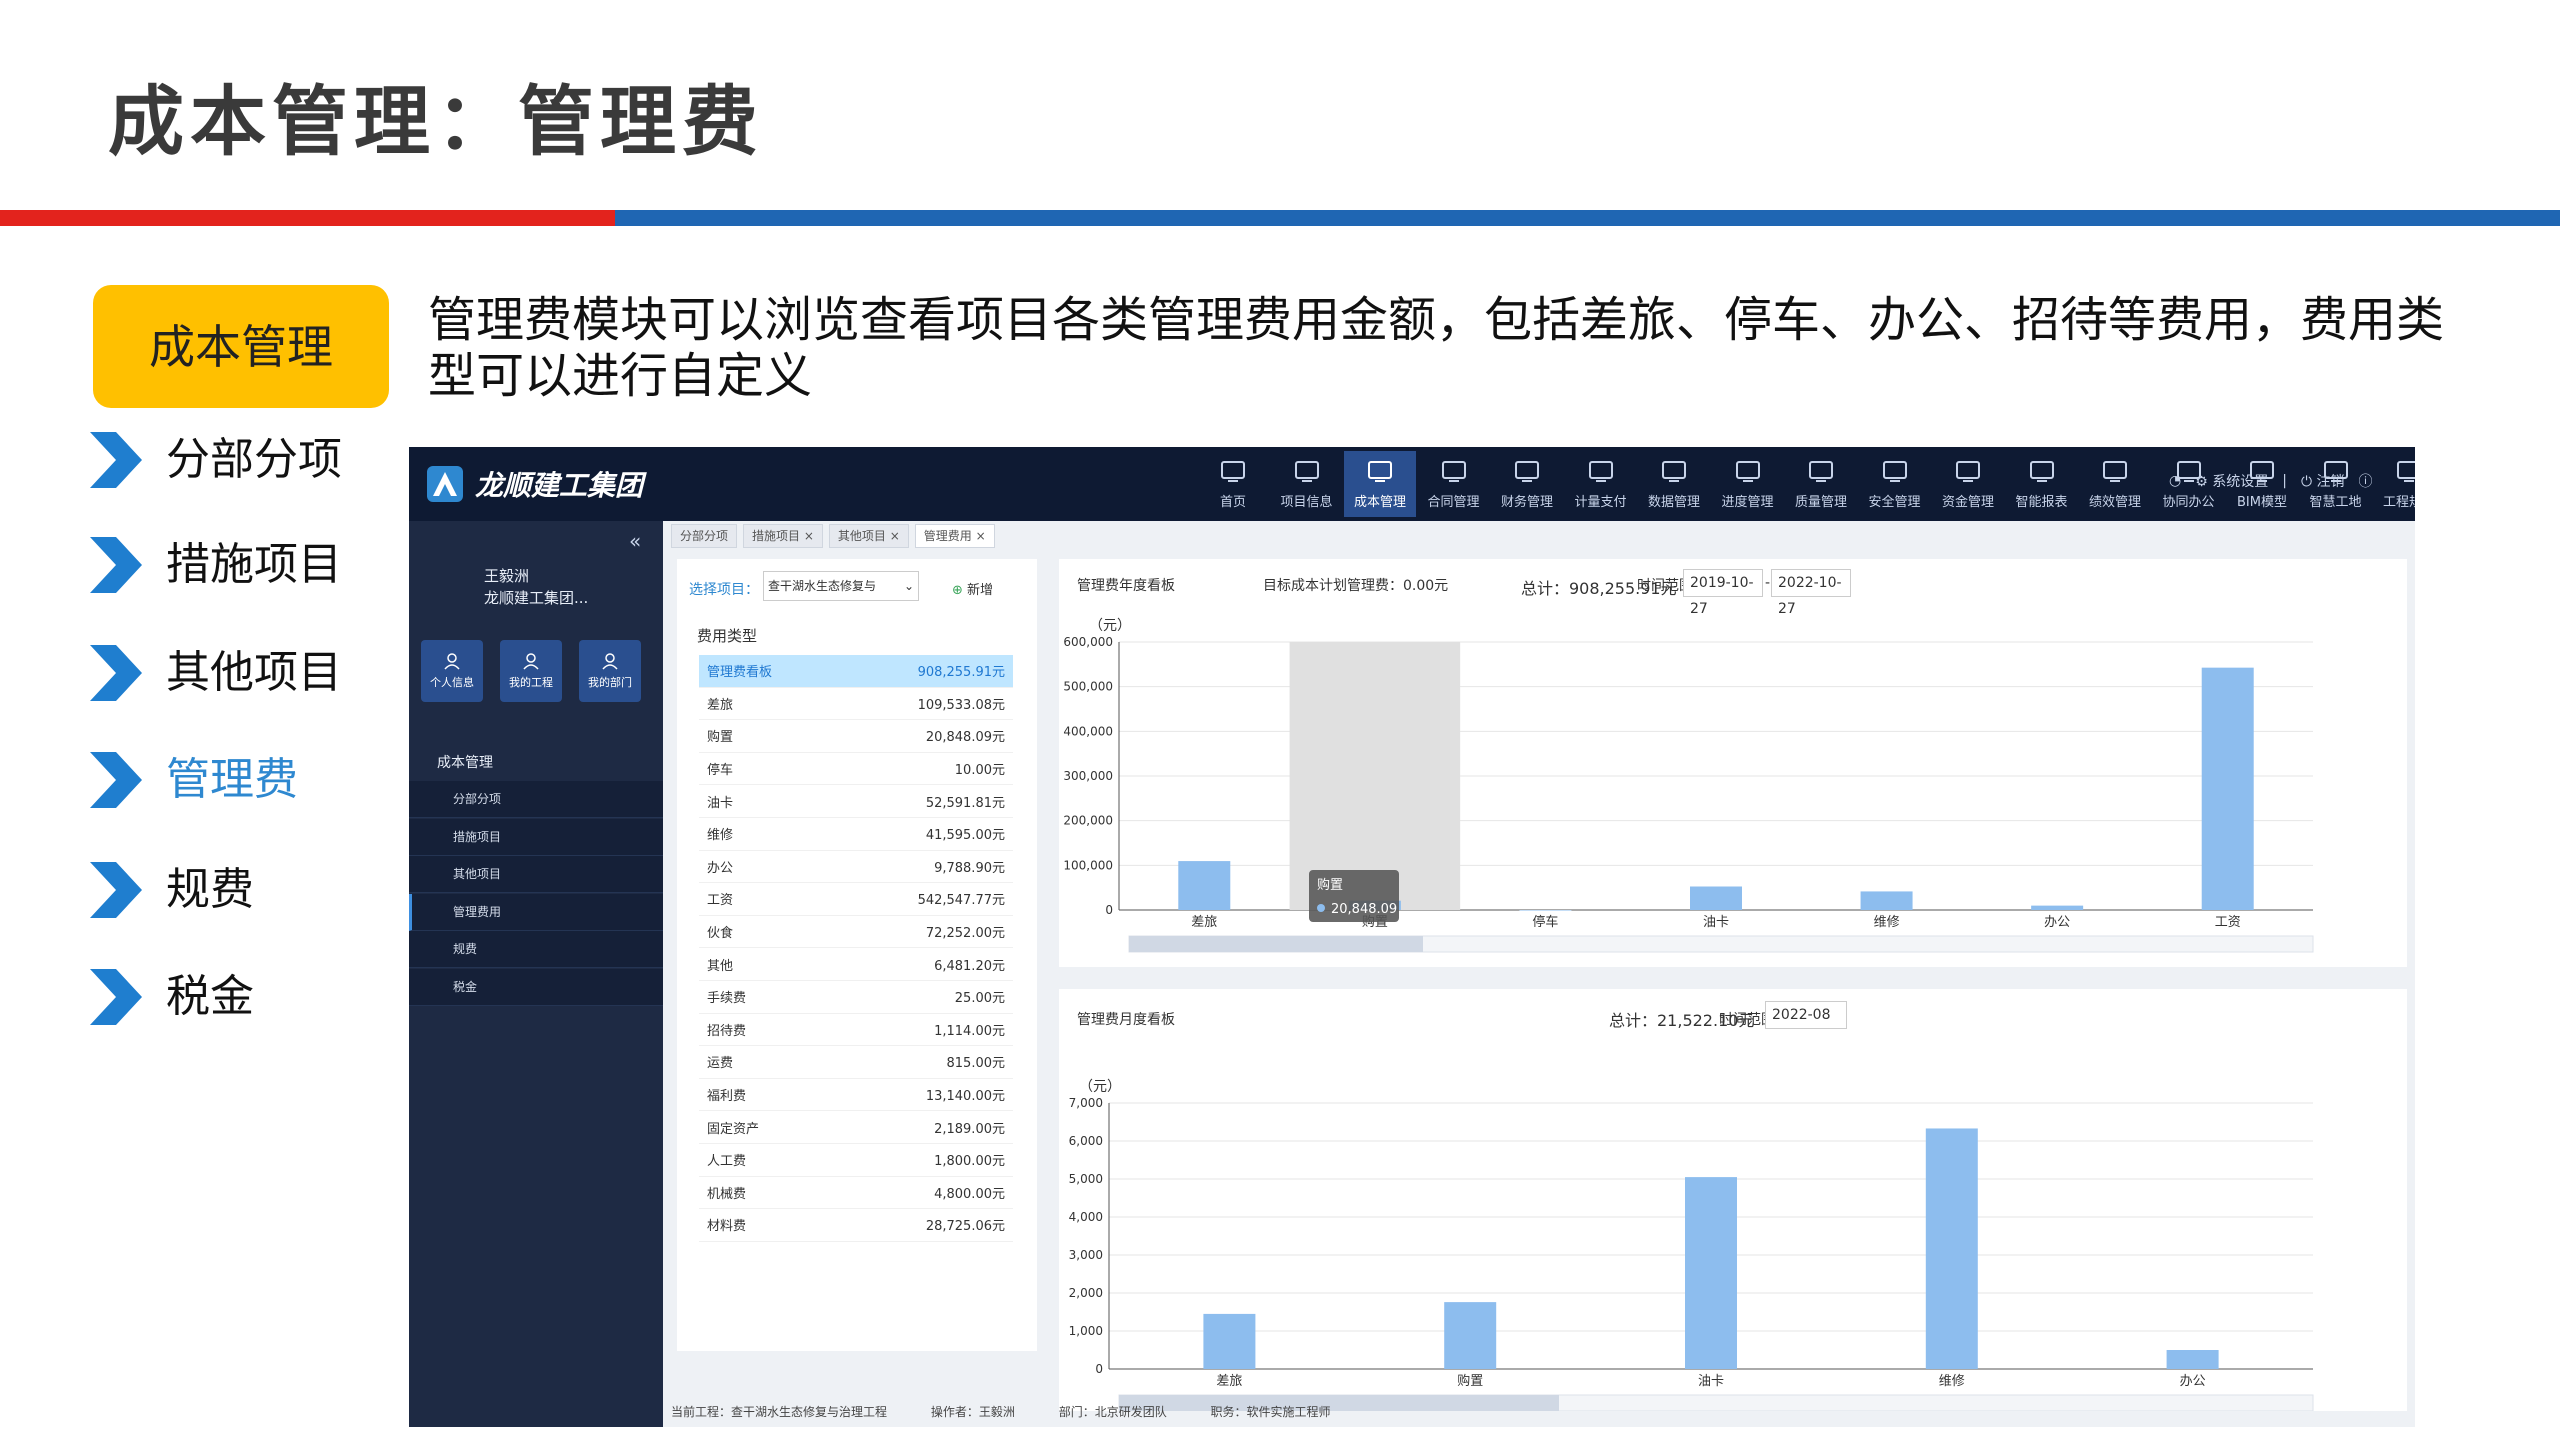  What do you see at coordinates (856, 1193) in the screenshot?
I see `fee-row: 机械费 4,800.00元` at bounding box center [856, 1193].